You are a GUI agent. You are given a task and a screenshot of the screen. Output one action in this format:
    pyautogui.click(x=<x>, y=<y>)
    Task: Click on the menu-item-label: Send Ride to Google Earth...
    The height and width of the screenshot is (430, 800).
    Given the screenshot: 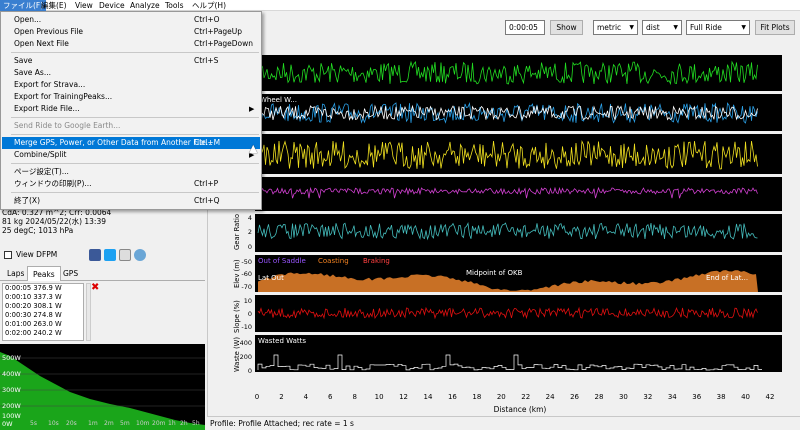 What is the action you would take?
    pyautogui.click(x=67, y=125)
    